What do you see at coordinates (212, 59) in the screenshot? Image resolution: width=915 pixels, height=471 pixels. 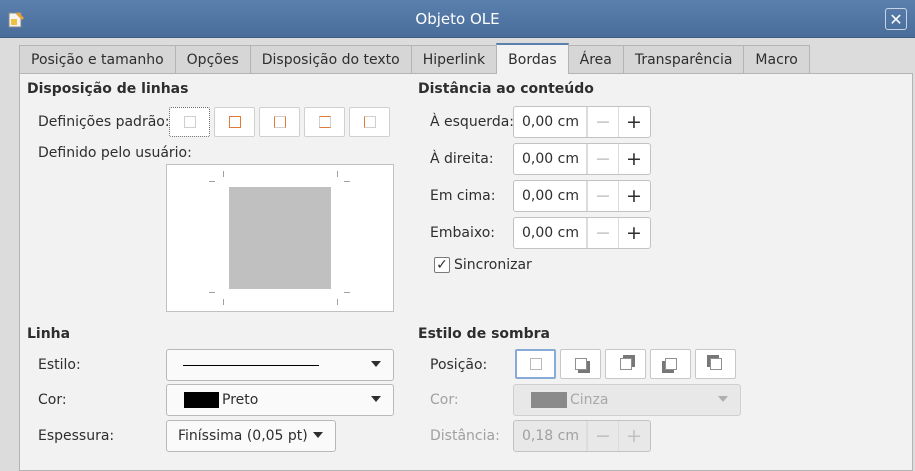 I see `tab-options: Opções` at bounding box center [212, 59].